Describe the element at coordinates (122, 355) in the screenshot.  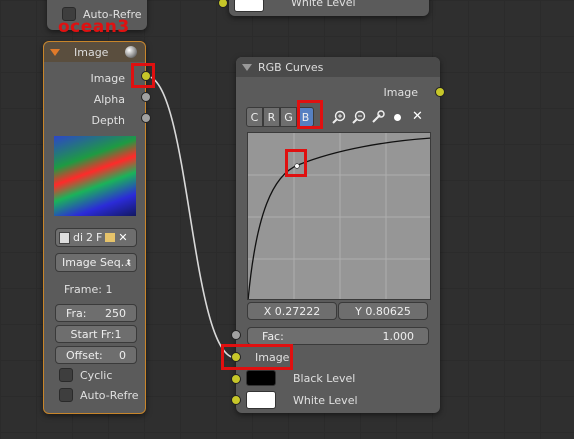
I see `offset-field-value: 0` at that location.